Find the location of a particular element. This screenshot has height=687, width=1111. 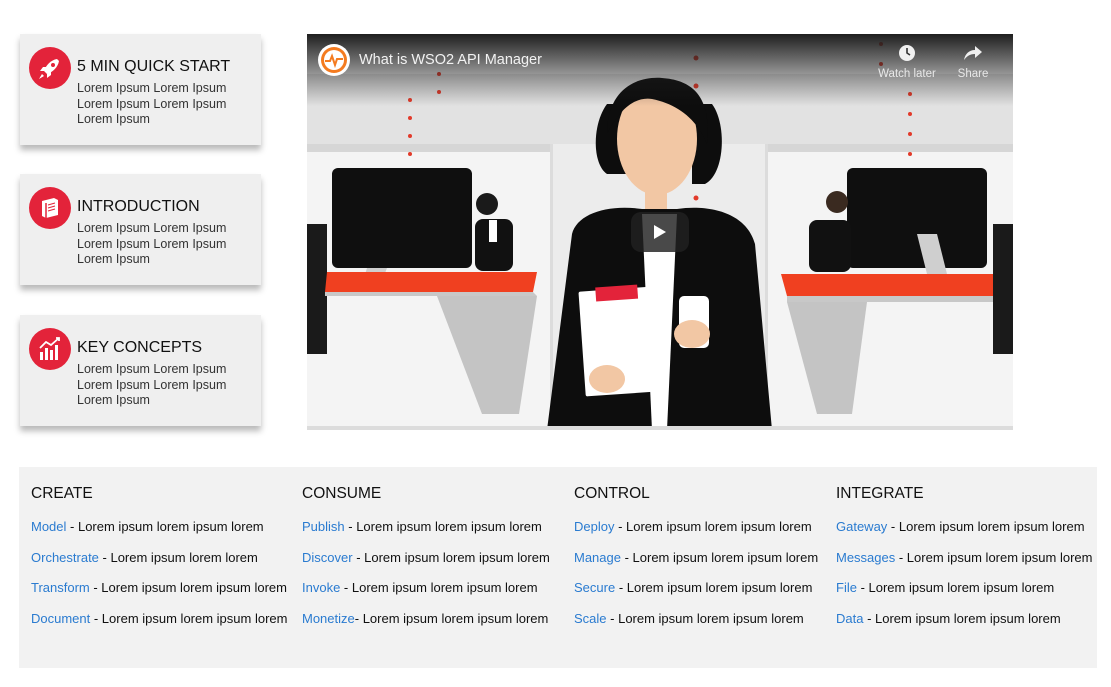

card-title: KEY CONCEPTS is located at coordinates (140, 347).